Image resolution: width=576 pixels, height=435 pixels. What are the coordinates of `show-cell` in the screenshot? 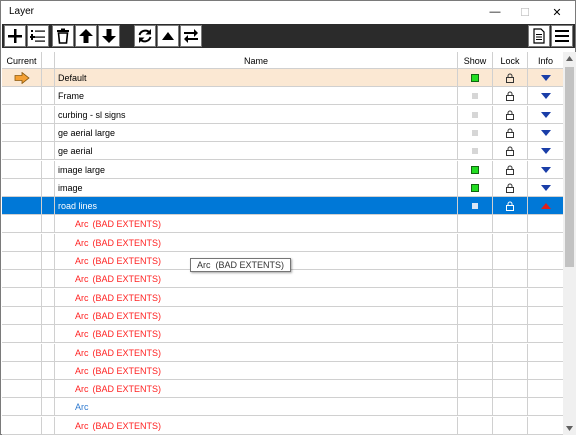 It's located at (475, 425).